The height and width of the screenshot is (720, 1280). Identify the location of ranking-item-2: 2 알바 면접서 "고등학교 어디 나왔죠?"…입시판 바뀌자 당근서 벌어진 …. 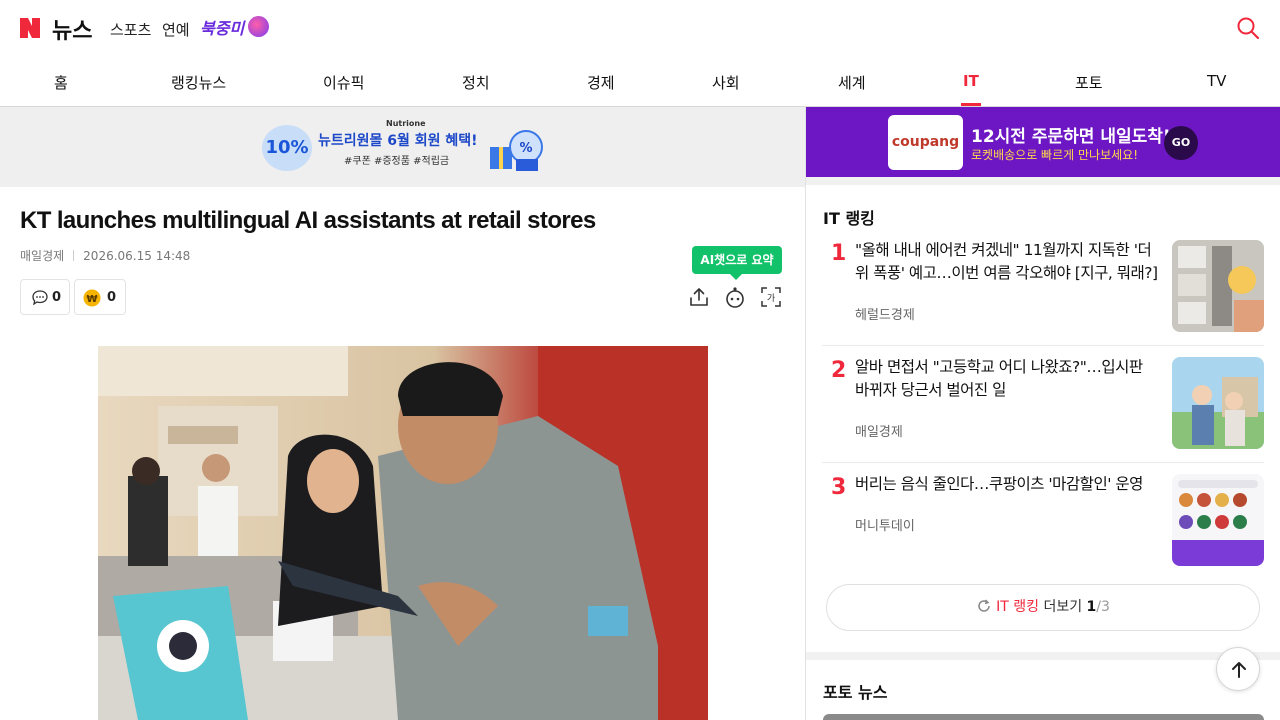
(1043, 404).